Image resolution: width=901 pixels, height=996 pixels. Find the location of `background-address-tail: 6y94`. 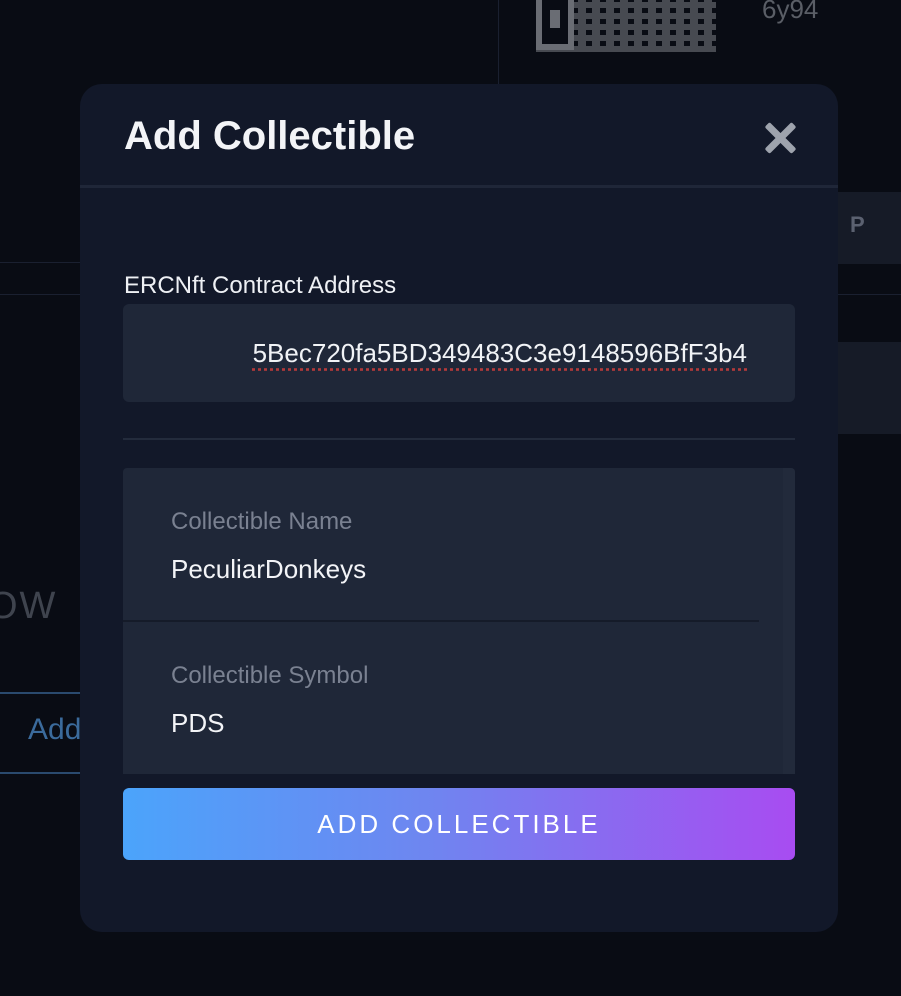

background-address-tail: 6y94 is located at coordinates (790, 12).